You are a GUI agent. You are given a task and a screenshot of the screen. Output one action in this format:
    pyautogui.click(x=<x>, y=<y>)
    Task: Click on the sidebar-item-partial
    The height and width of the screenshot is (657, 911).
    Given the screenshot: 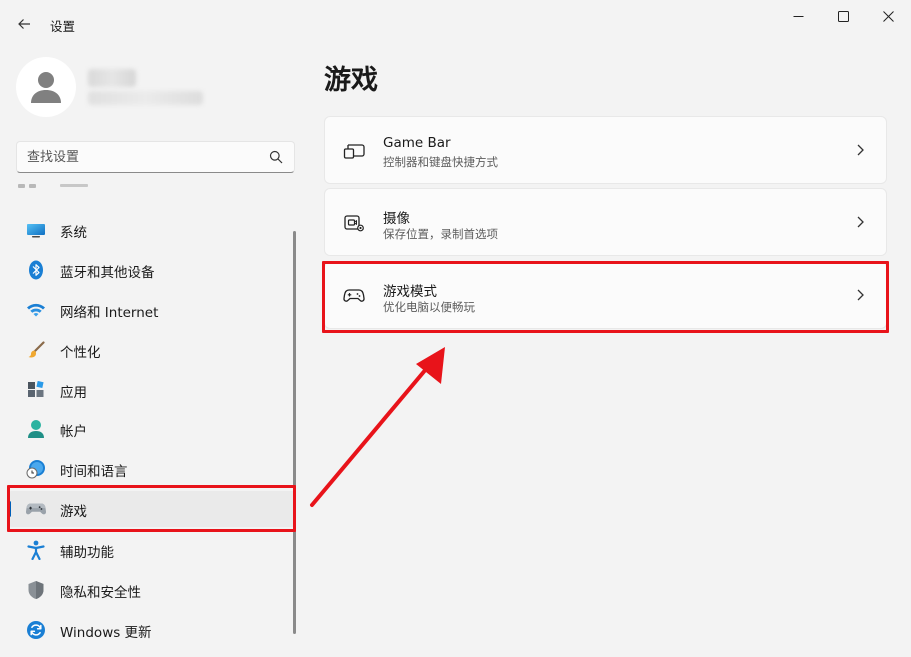 What is the action you would take?
    pyautogui.click(x=53, y=186)
    